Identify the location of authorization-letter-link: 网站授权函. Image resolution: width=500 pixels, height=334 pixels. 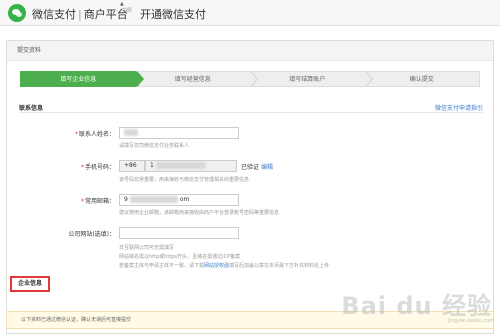
(216, 266).